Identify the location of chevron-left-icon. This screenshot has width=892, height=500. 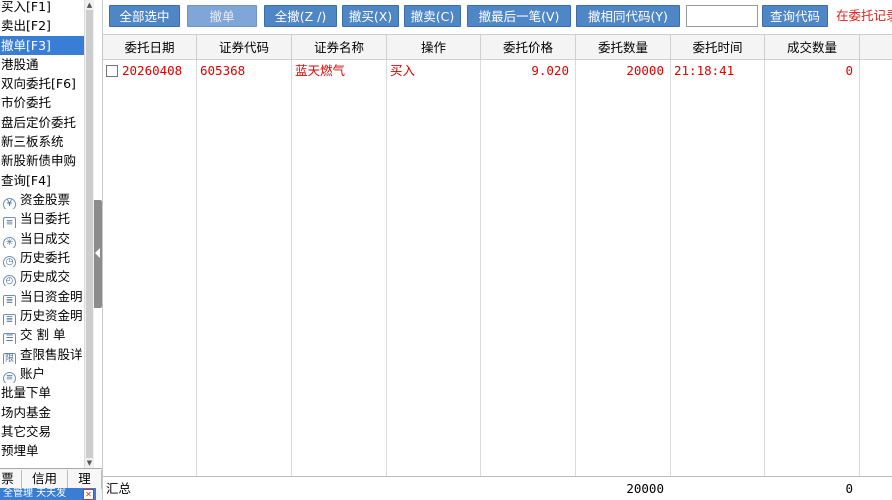
(97, 253).